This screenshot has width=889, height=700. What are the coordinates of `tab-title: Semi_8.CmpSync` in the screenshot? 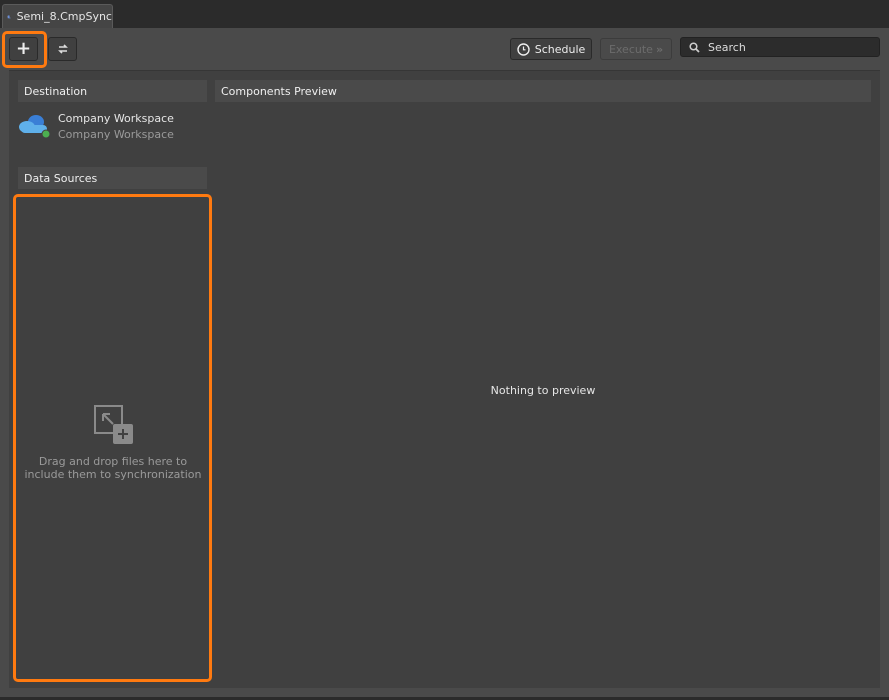 It's located at (64, 16).